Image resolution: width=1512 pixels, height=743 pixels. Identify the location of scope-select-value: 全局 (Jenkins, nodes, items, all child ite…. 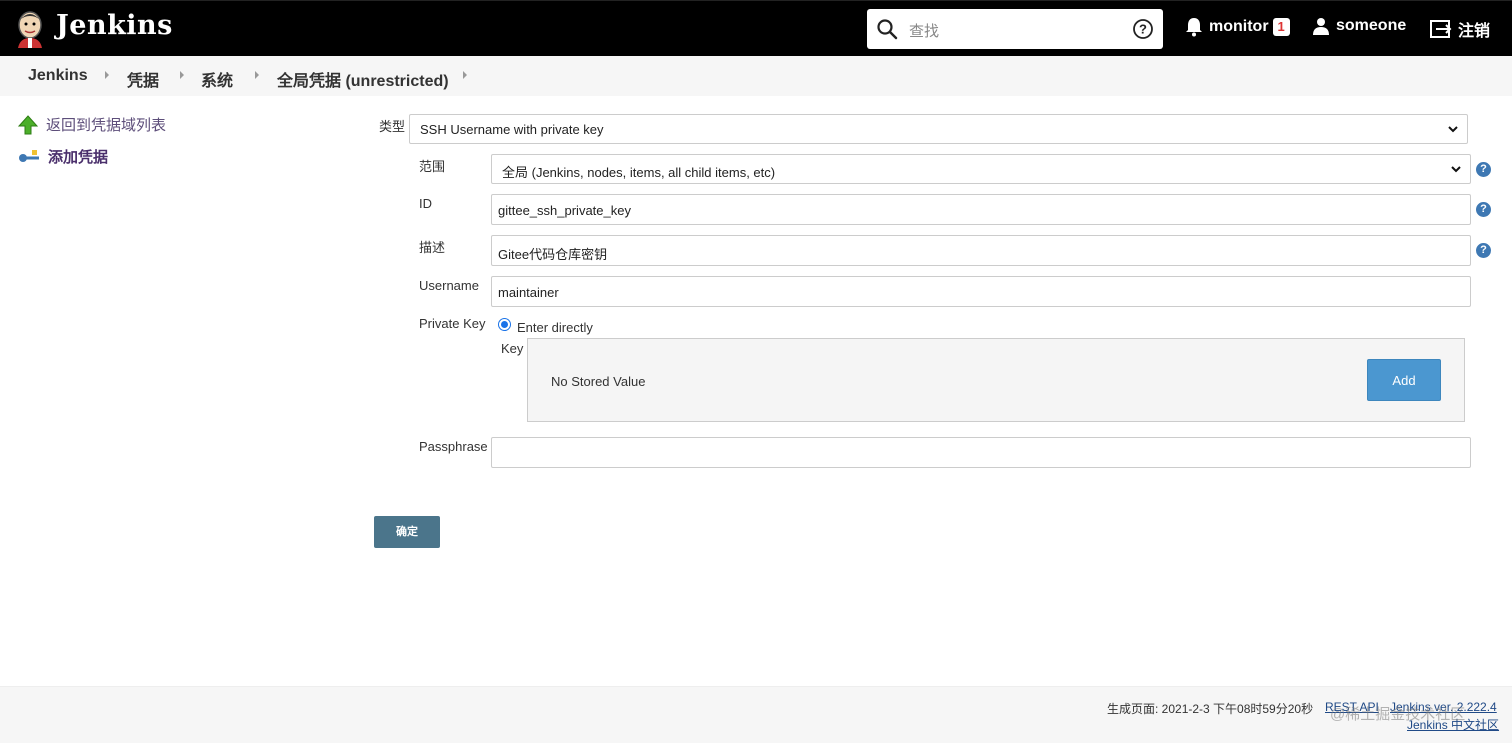
(639, 172).